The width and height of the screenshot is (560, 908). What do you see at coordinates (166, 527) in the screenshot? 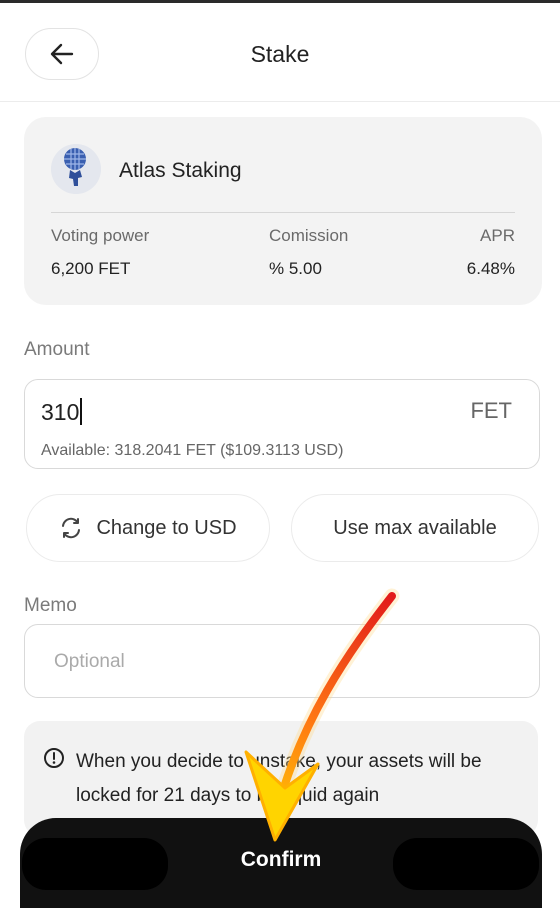
I see `change-to-usd-label: Change to USD` at bounding box center [166, 527].